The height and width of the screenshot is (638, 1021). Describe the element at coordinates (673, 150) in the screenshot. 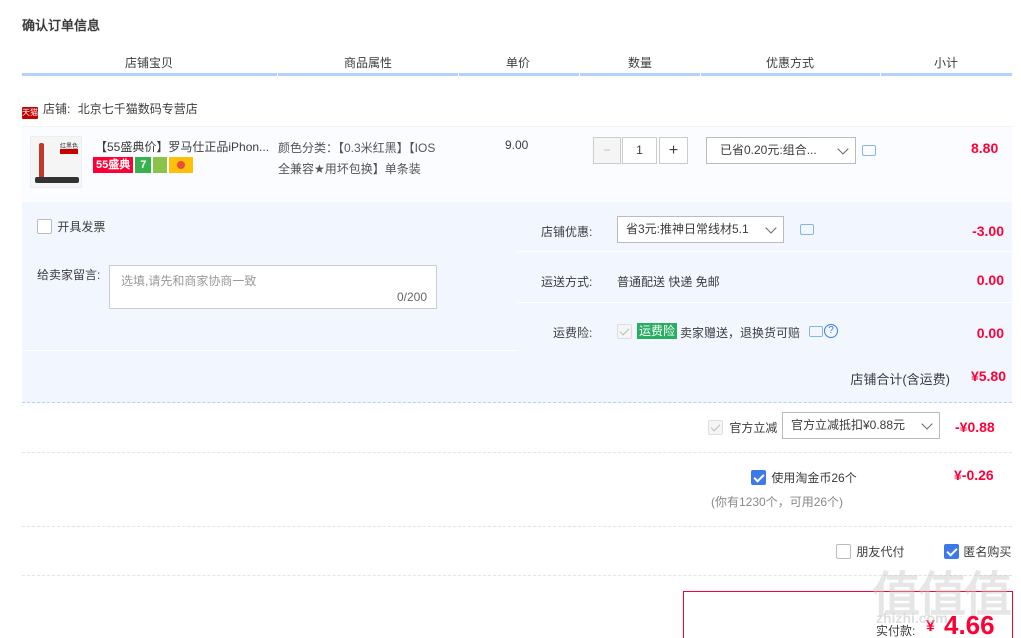

I see `qty-plus-button: +` at that location.